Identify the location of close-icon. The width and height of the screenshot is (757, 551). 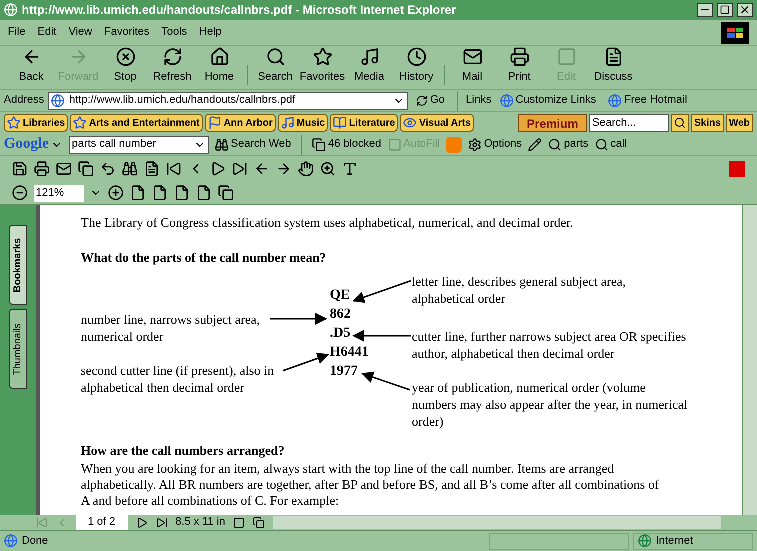
(745, 10).